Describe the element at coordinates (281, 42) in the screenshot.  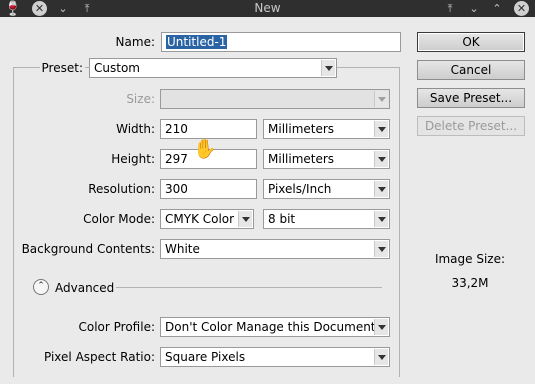
I see `name-field: Untitled-1` at that location.